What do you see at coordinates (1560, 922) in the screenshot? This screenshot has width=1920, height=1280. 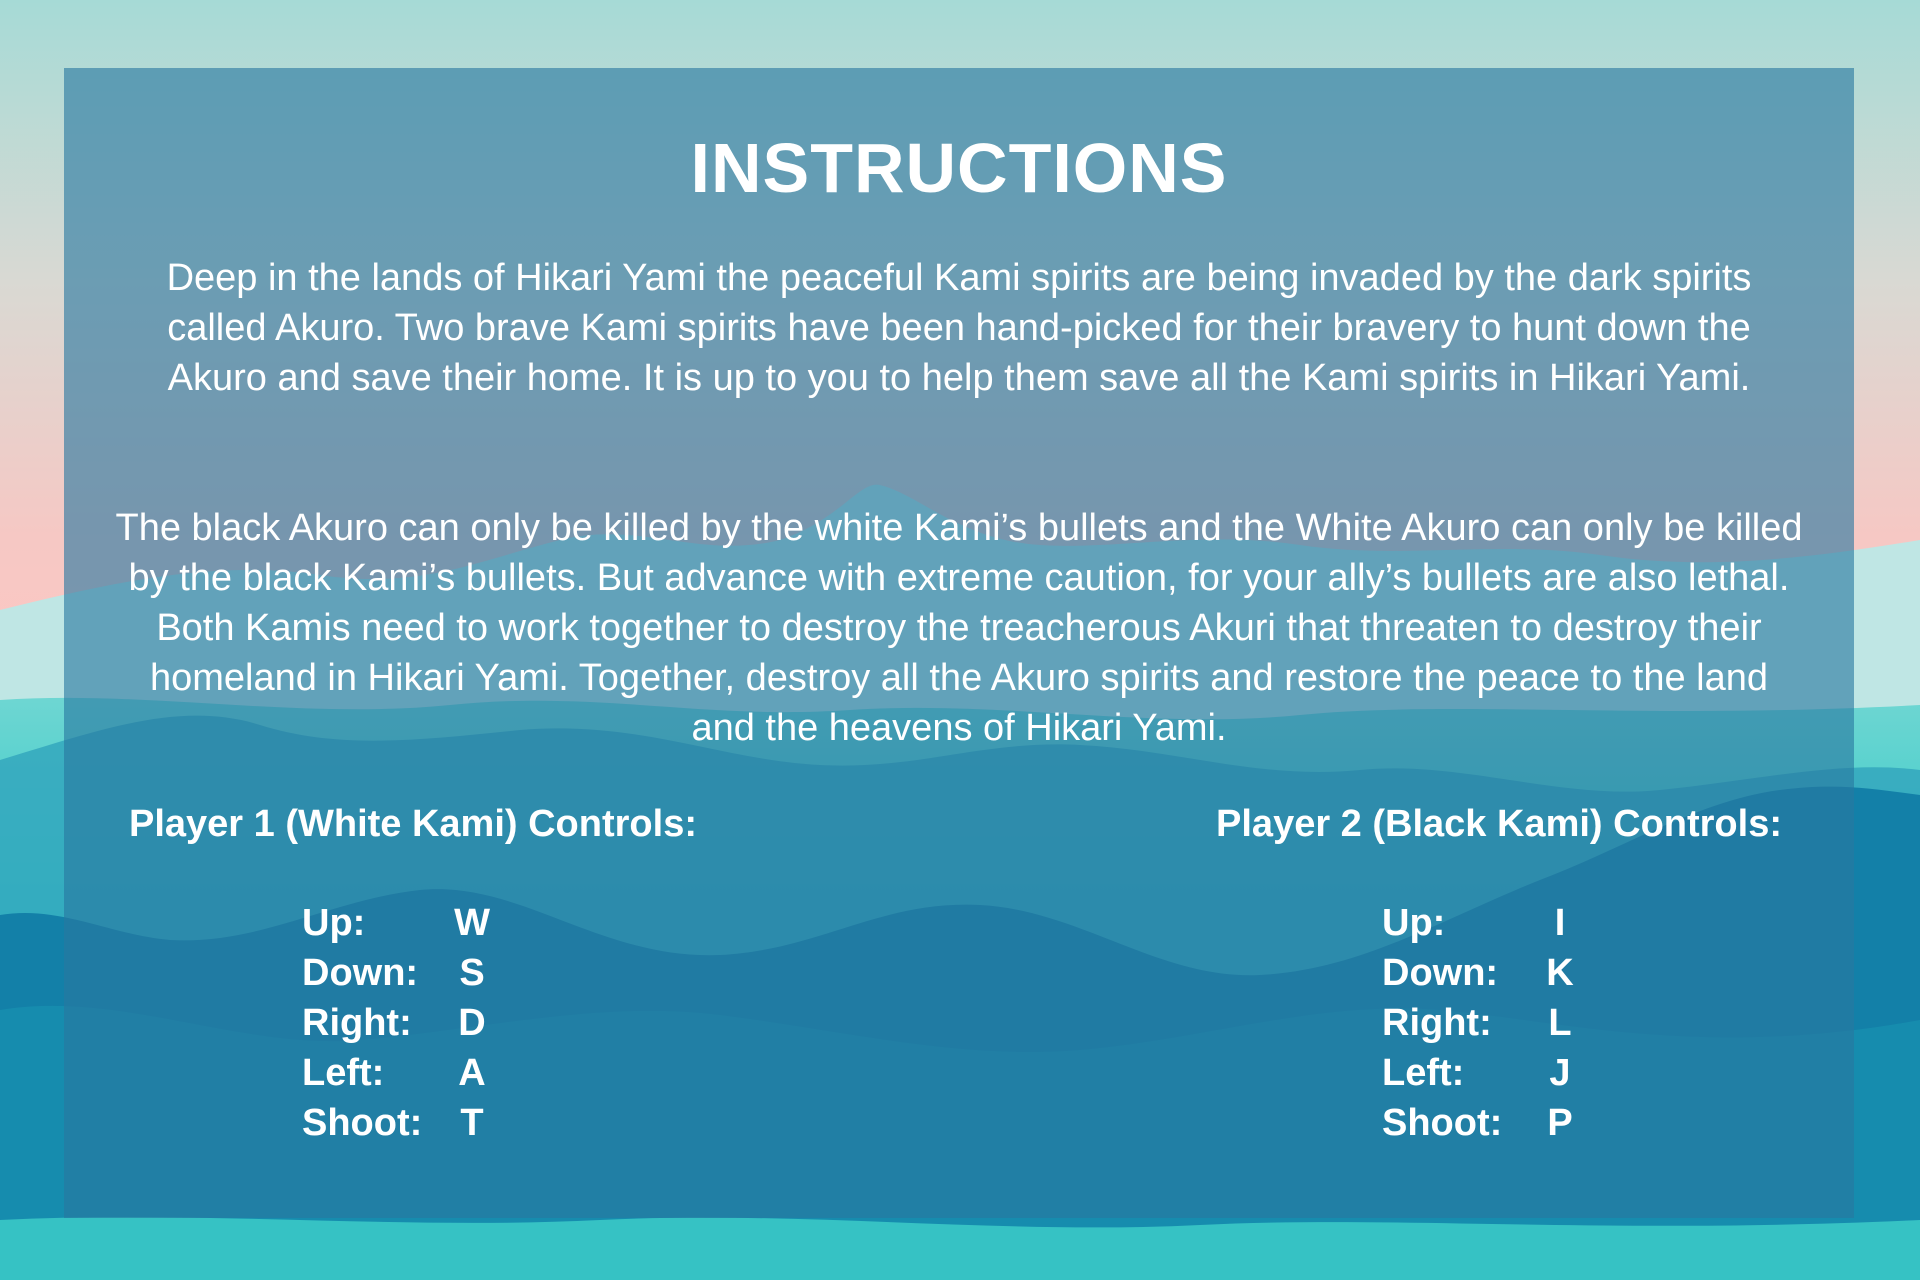 I see `control-key: I` at bounding box center [1560, 922].